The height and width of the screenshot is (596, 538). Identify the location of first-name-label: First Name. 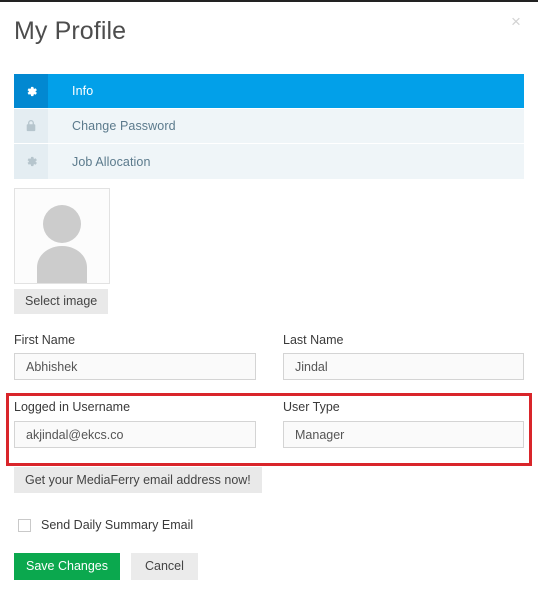
(45, 340).